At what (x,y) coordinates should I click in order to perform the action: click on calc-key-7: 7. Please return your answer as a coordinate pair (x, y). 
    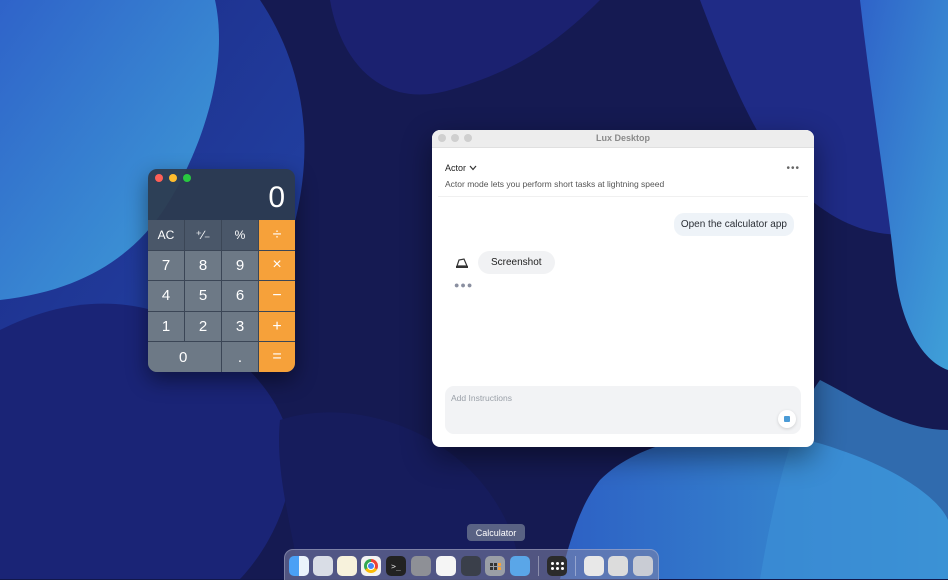
    Looking at the image, I should click on (166, 265).